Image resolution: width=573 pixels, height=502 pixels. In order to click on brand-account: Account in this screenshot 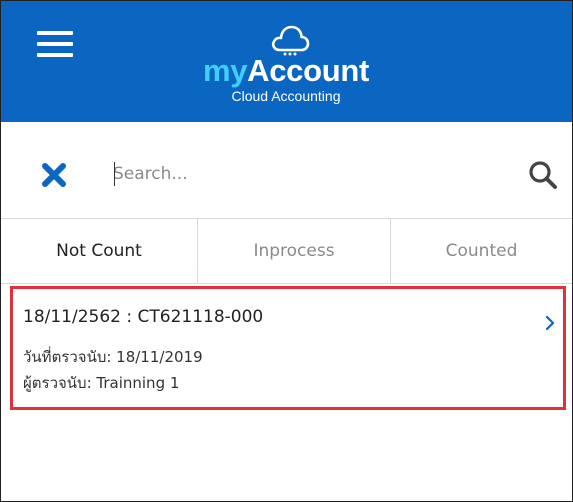, I will do `click(308, 70)`.